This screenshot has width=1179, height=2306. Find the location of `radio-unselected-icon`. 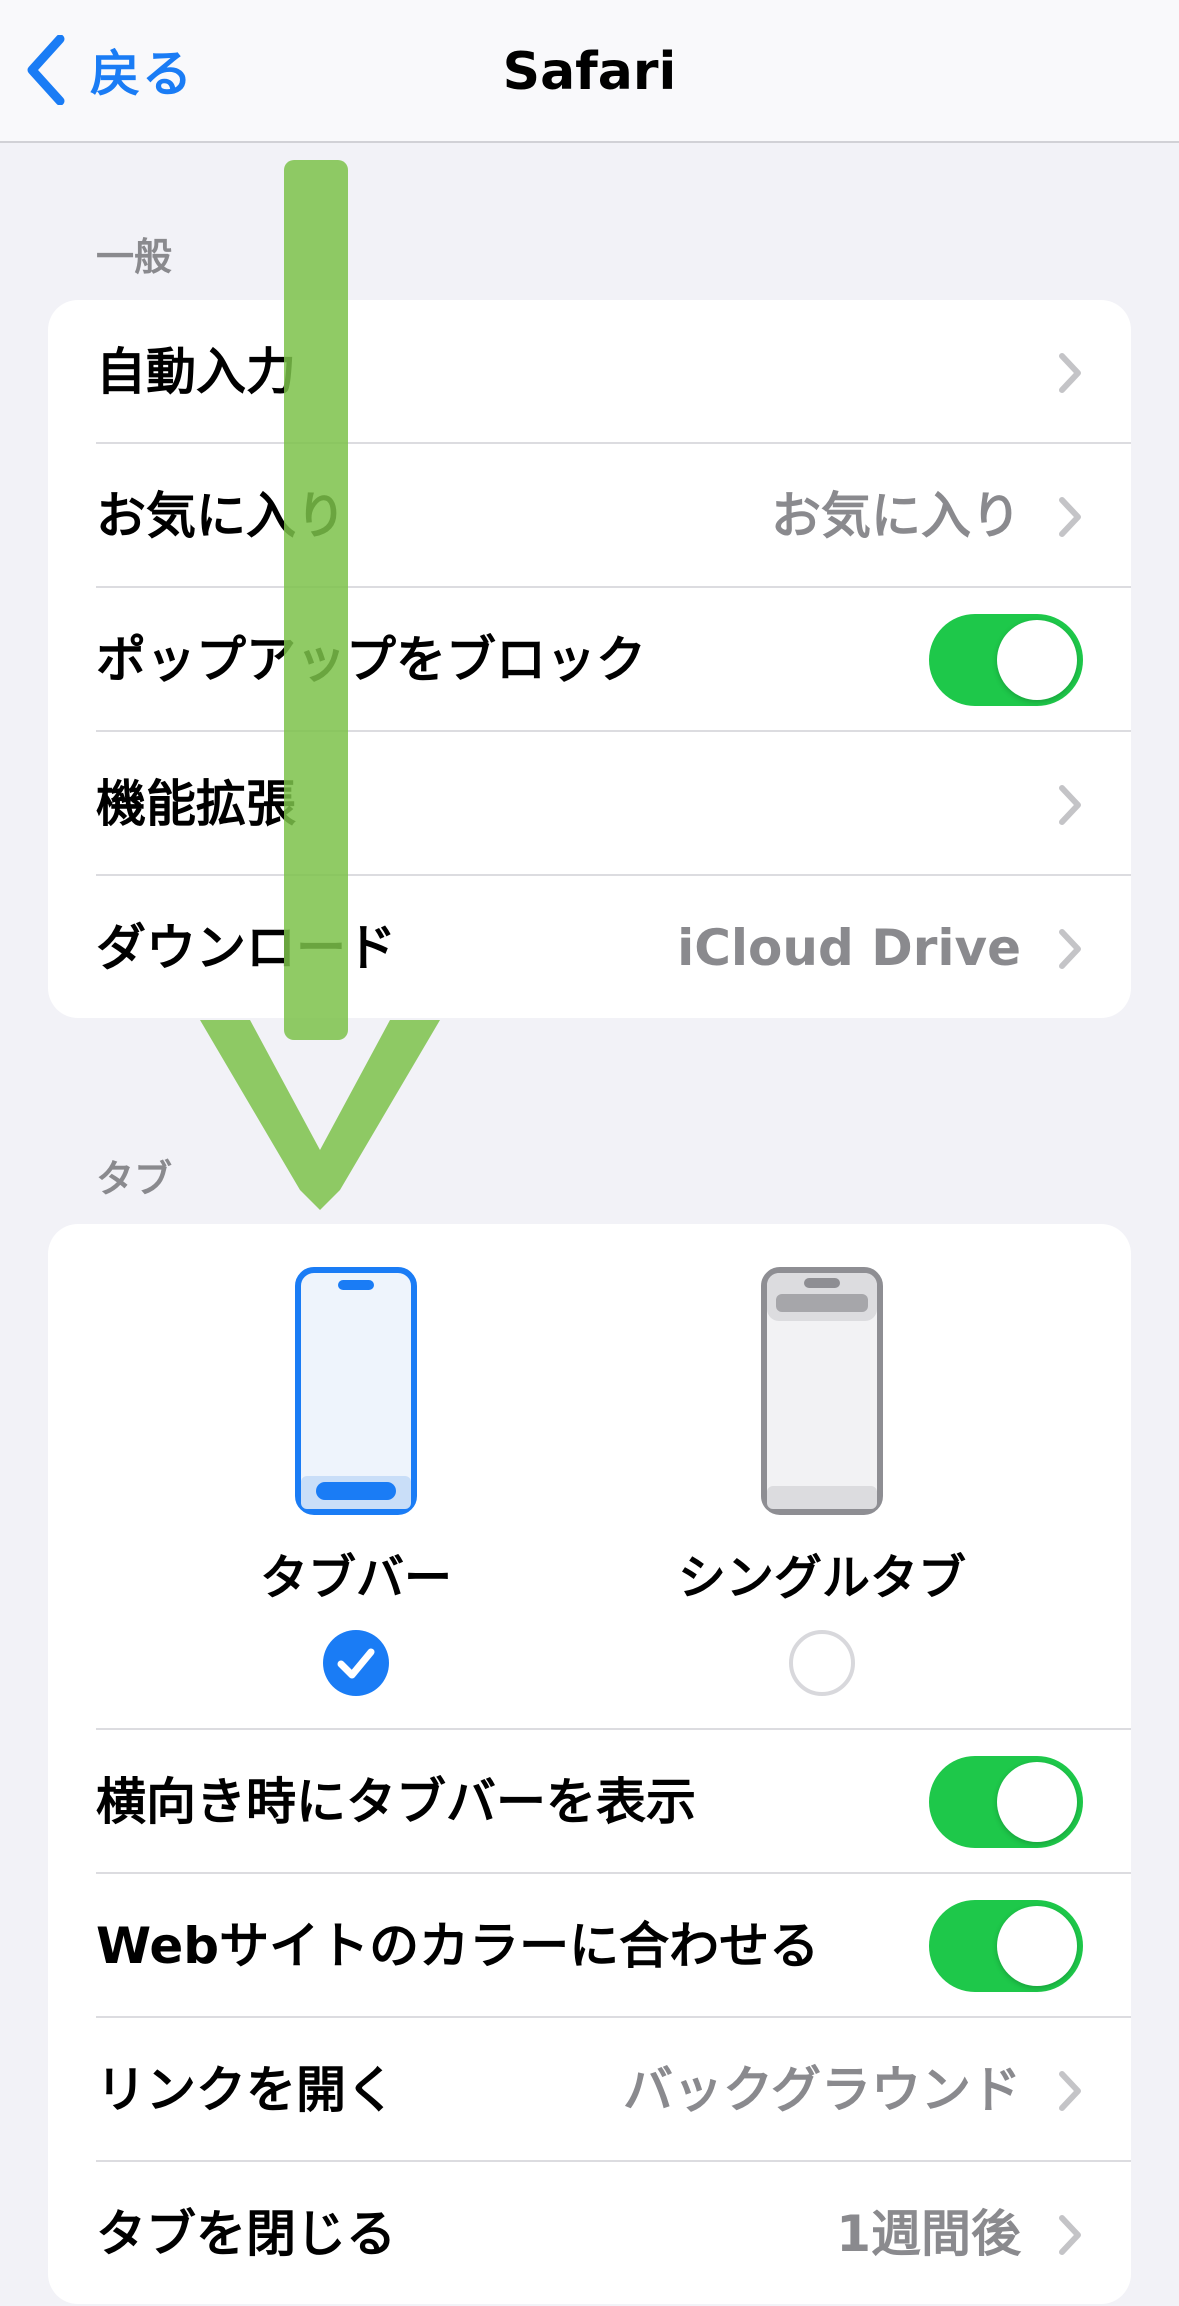

radio-unselected-icon is located at coordinates (822, 1663).